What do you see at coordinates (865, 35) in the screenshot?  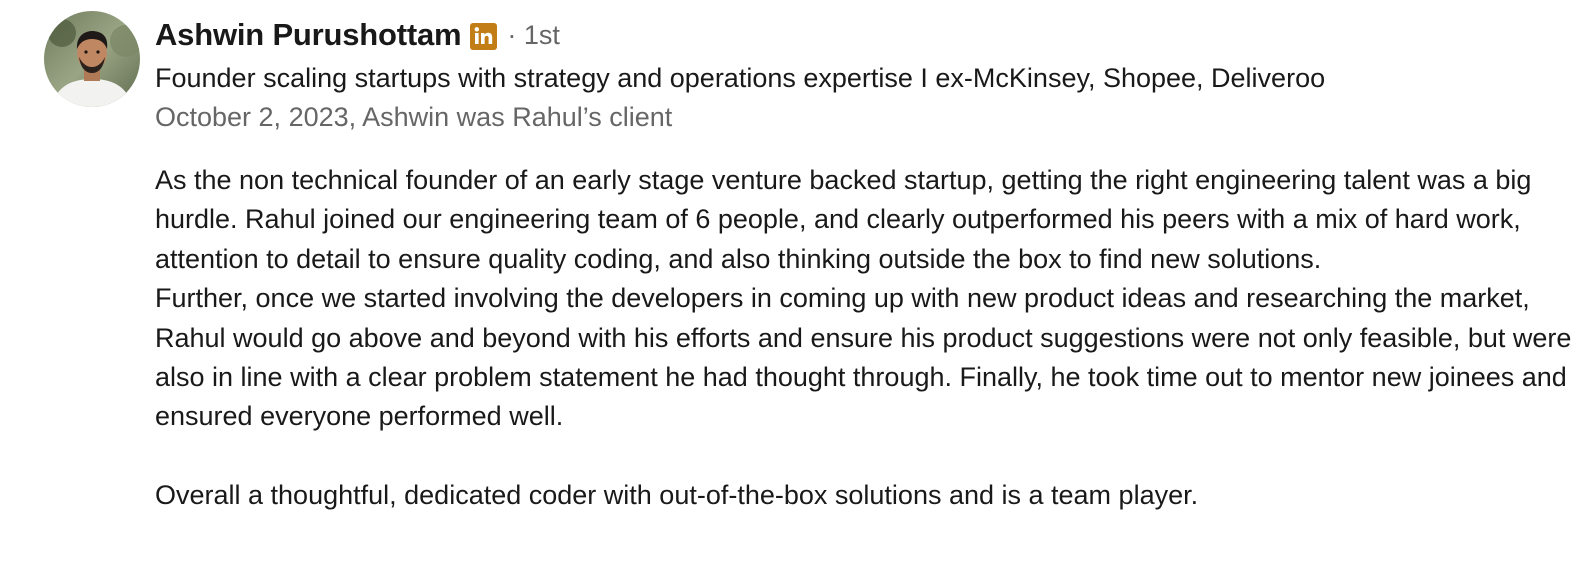 I see `name-row: Ashwin Purushottam · 1st` at bounding box center [865, 35].